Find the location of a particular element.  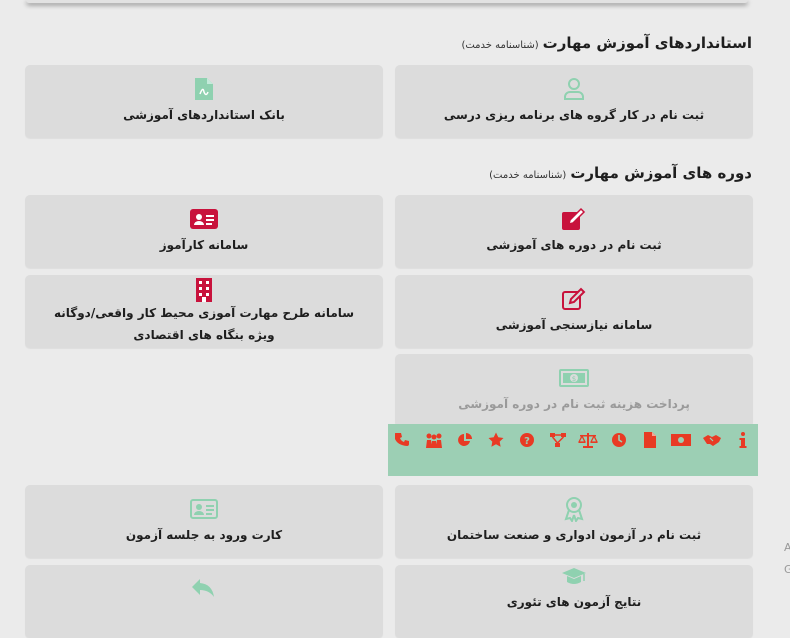

card-partial-bottom is located at coordinates (204, 601).